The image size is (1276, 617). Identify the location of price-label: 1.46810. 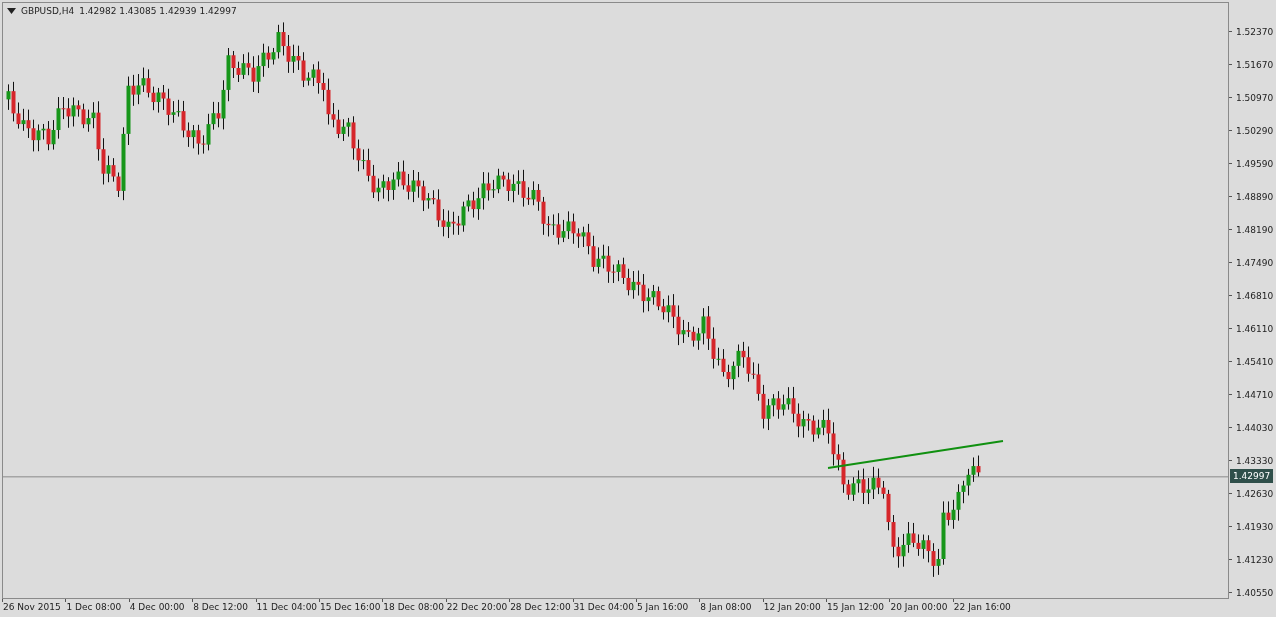
(1255, 295).